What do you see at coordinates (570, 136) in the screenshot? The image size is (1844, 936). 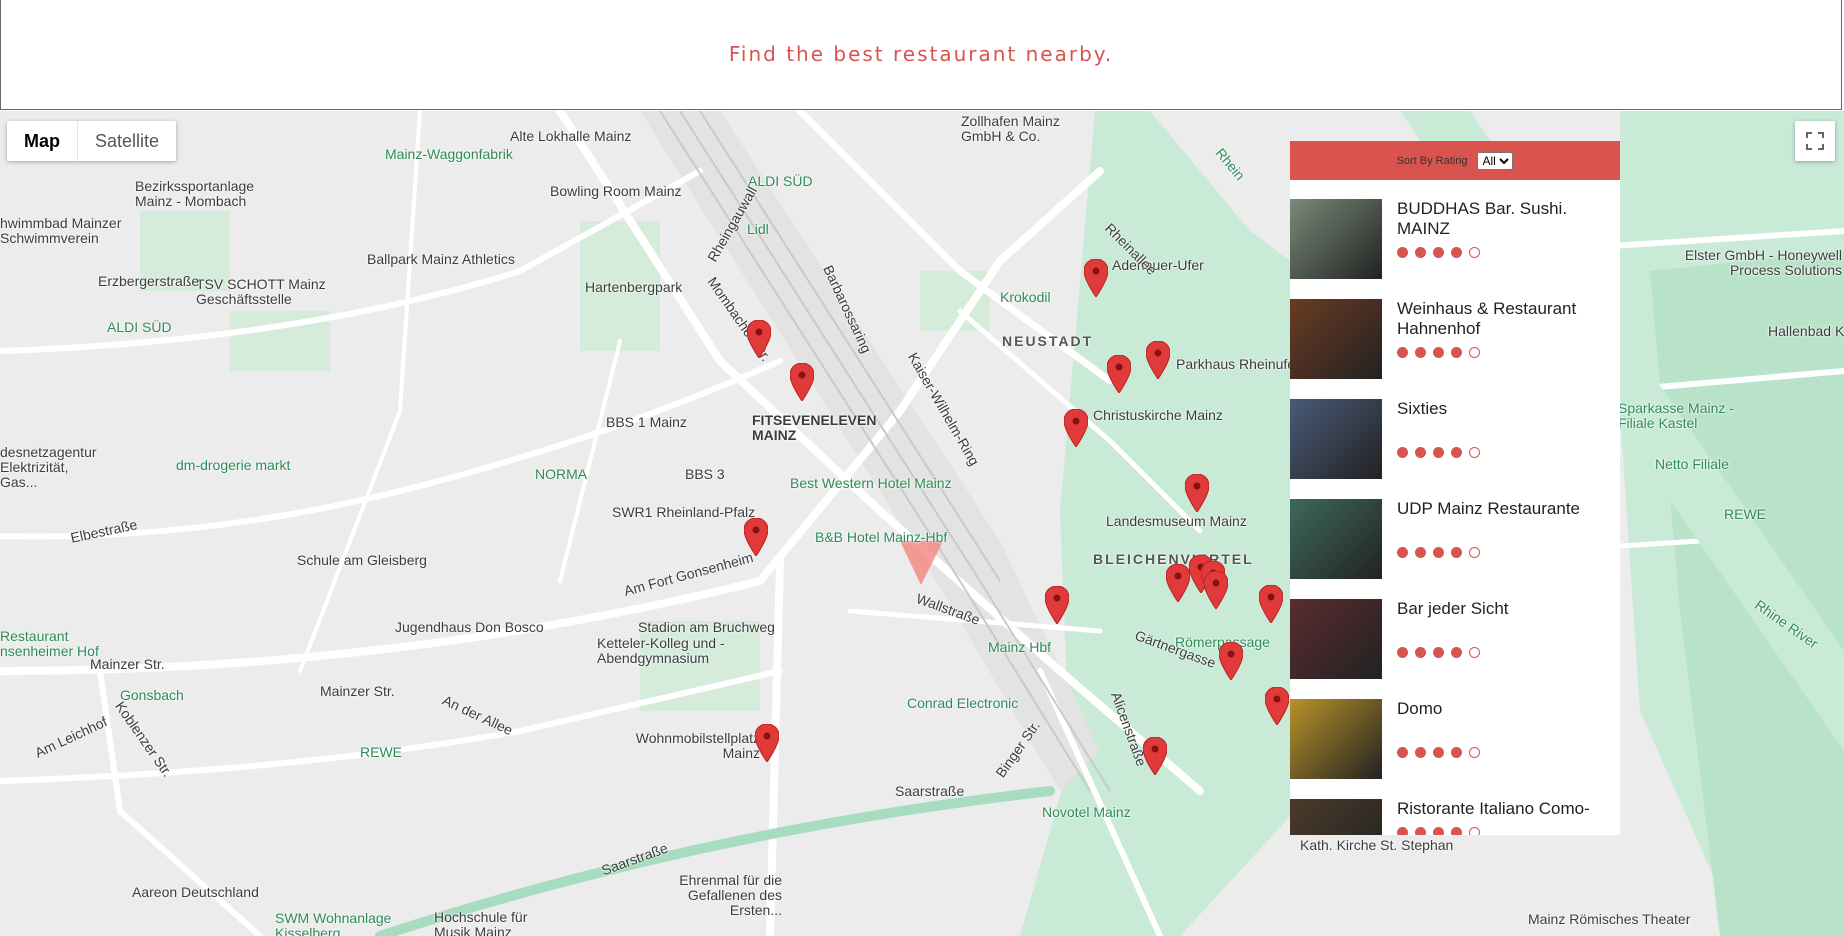 I see `map-label: Alte Lokhalle Mainz` at bounding box center [570, 136].